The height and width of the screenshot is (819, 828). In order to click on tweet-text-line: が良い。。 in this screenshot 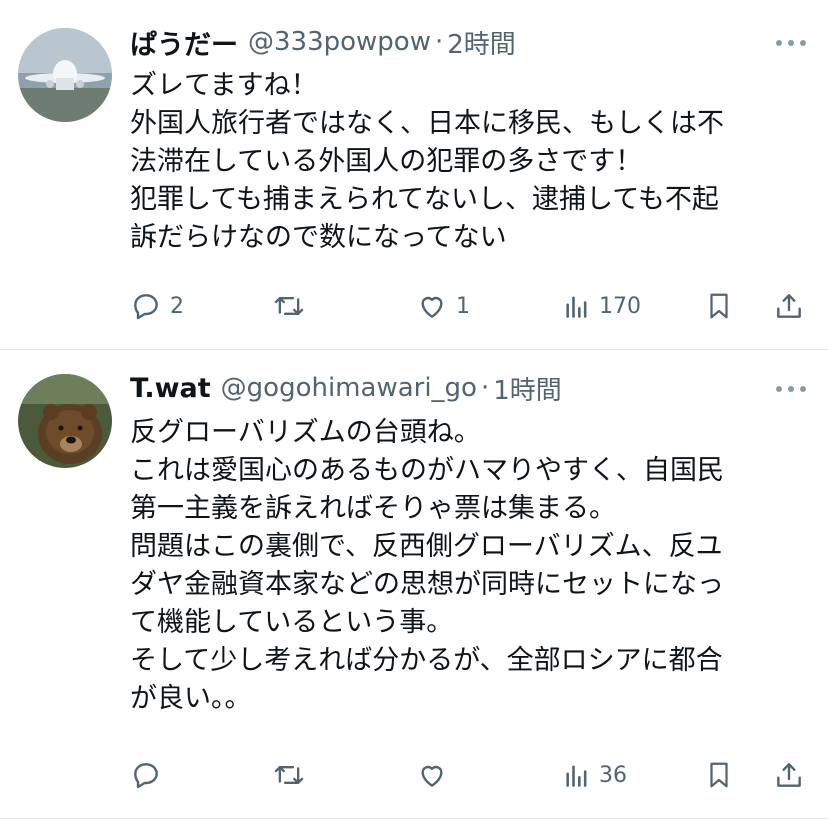, I will do `click(191, 698)`.